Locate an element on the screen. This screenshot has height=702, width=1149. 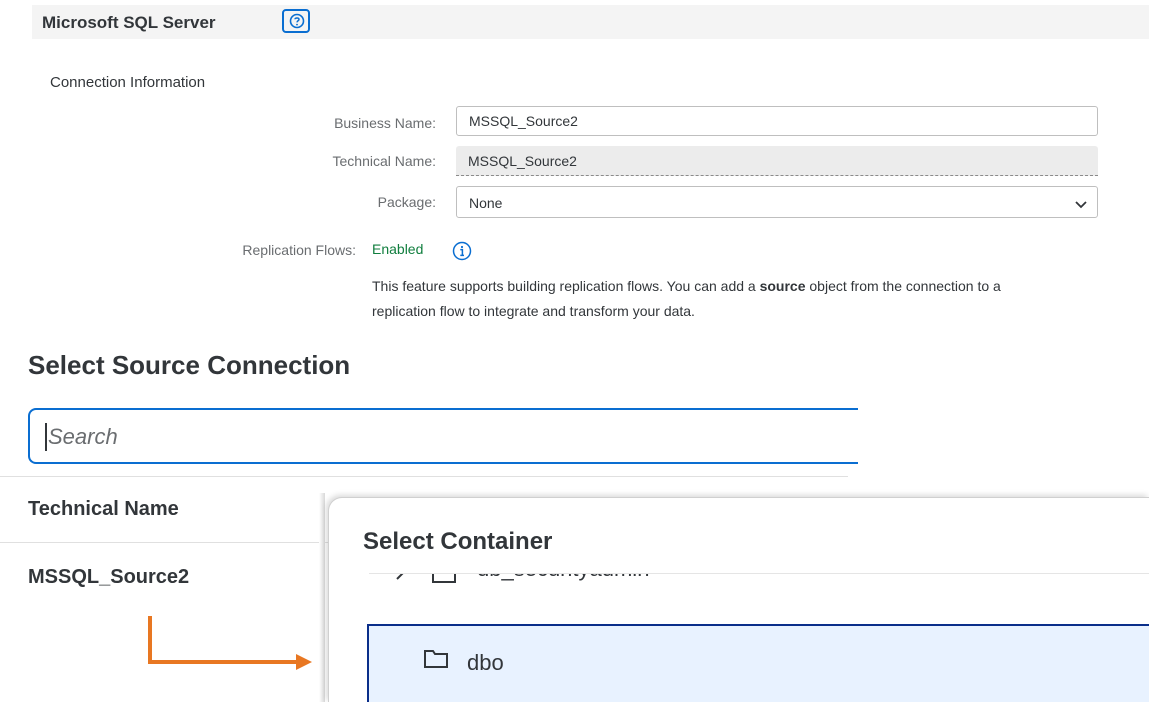
dialog-shadow is located at coordinates (322, 597).